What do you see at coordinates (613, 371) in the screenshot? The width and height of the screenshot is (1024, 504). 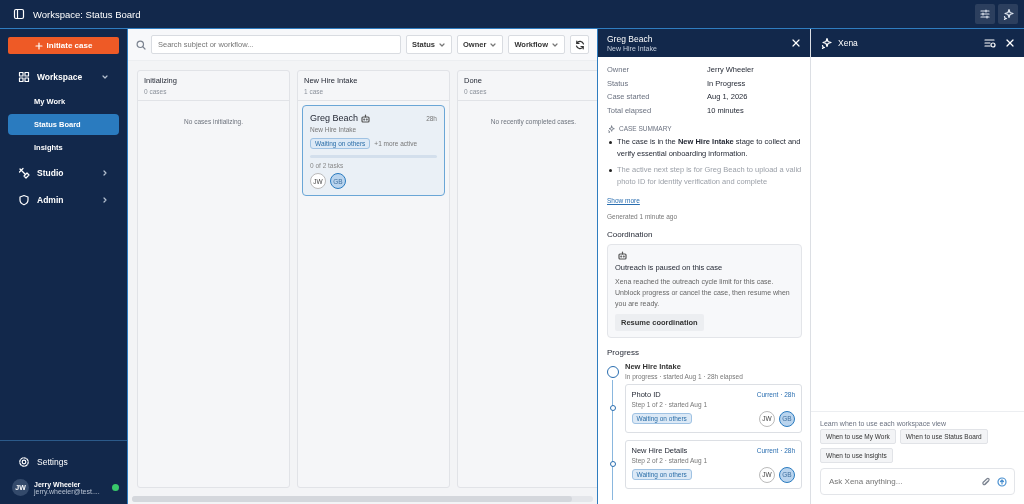 I see `stage-marker` at bounding box center [613, 371].